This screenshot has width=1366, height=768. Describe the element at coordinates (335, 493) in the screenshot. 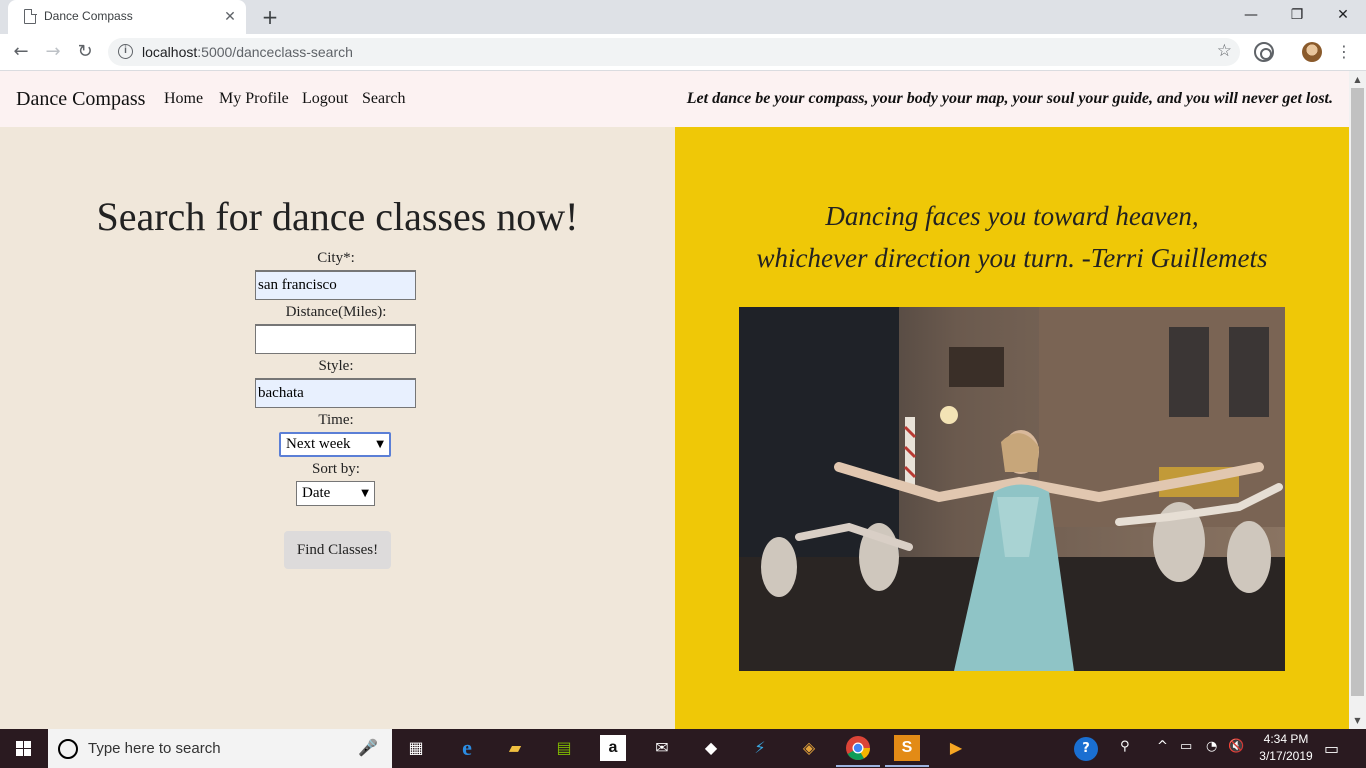

I see `sort-select: Date ▼` at that location.